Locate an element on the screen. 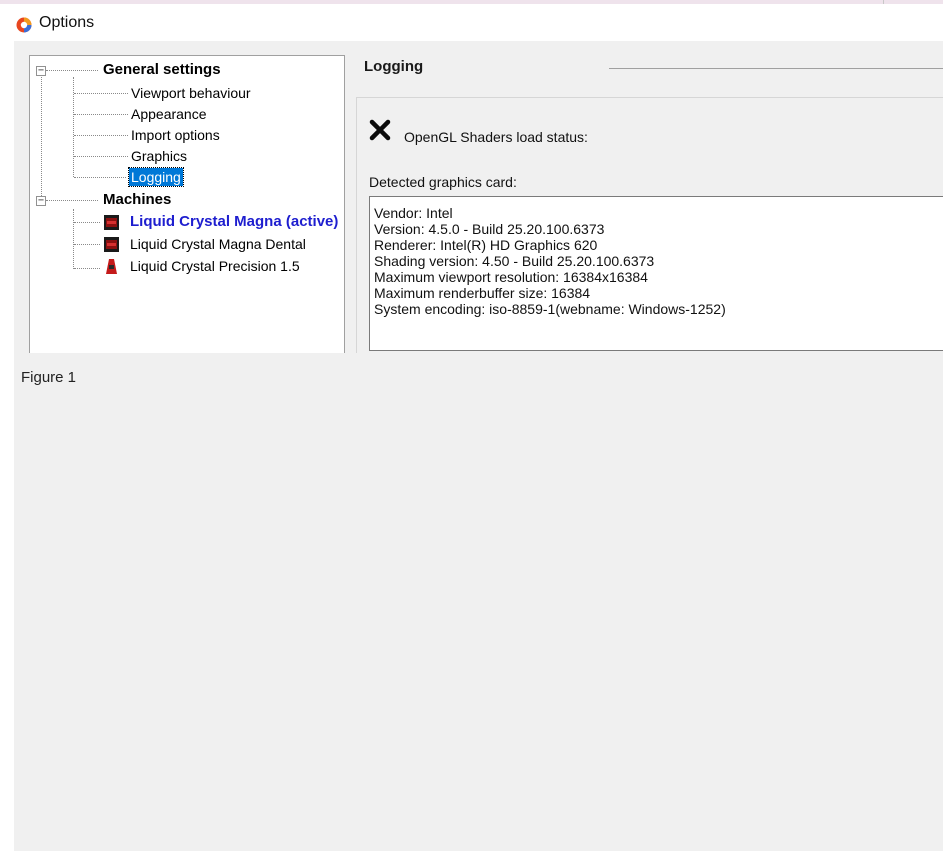  tree-item-viewport-behaviour: Viewport behaviour is located at coordinates (191, 93).